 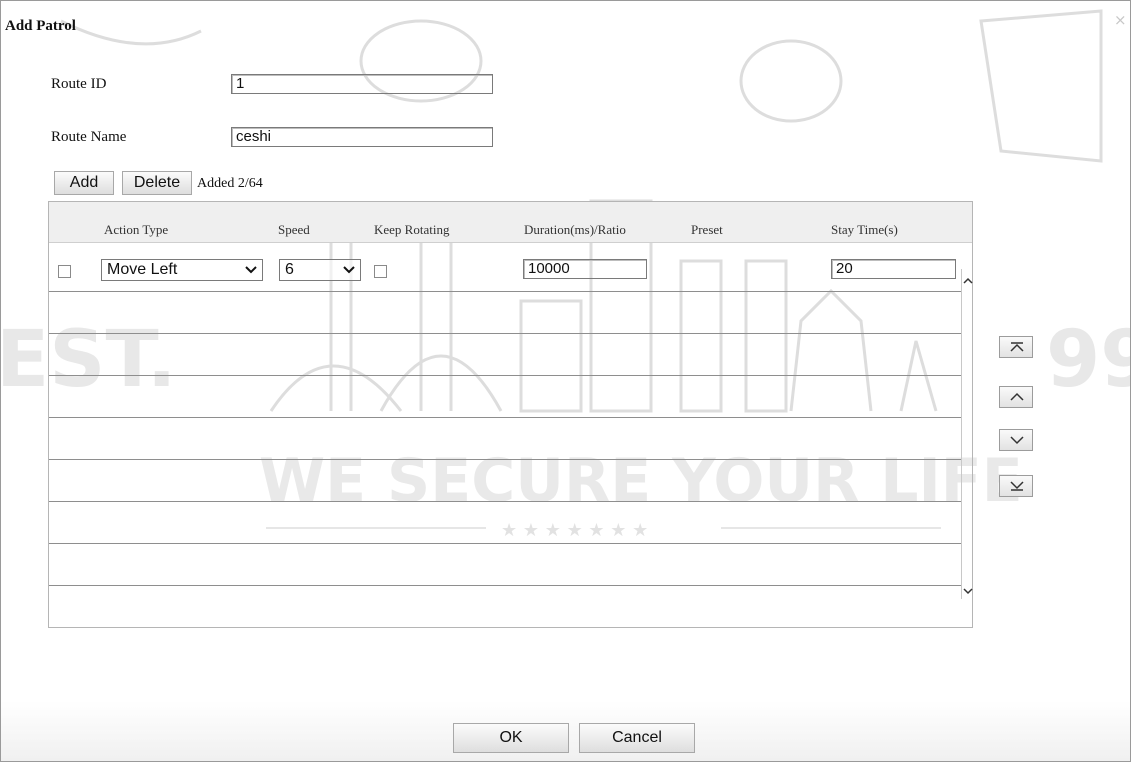 What do you see at coordinates (362, 137) in the screenshot?
I see `route-name-field: ceshi` at bounding box center [362, 137].